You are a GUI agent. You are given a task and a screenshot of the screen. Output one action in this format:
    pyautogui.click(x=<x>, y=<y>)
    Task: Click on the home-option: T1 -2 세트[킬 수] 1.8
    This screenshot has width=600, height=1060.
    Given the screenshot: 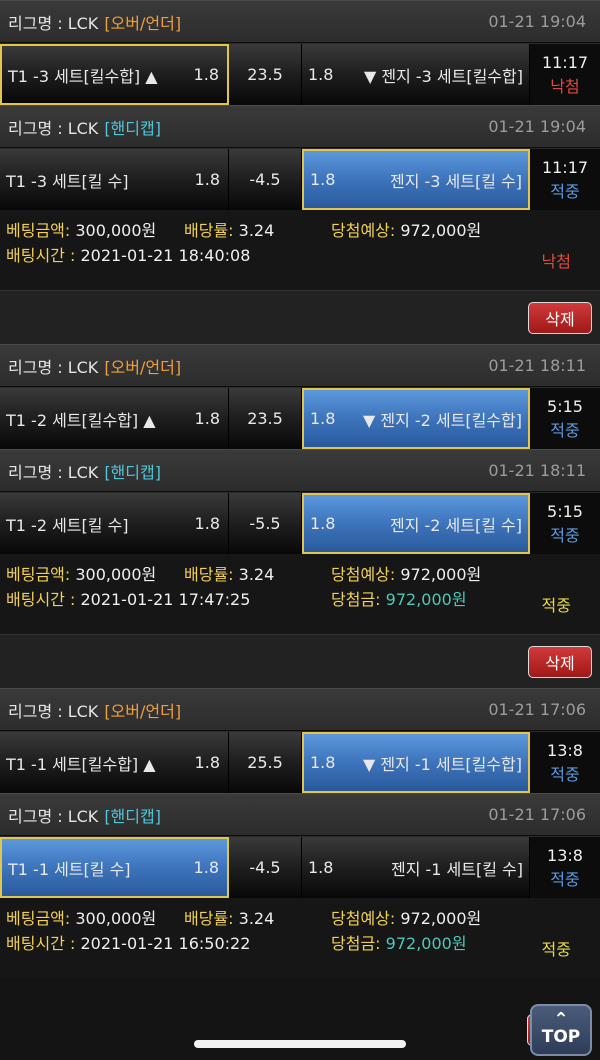 What is the action you would take?
    pyautogui.click(x=114, y=523)
    